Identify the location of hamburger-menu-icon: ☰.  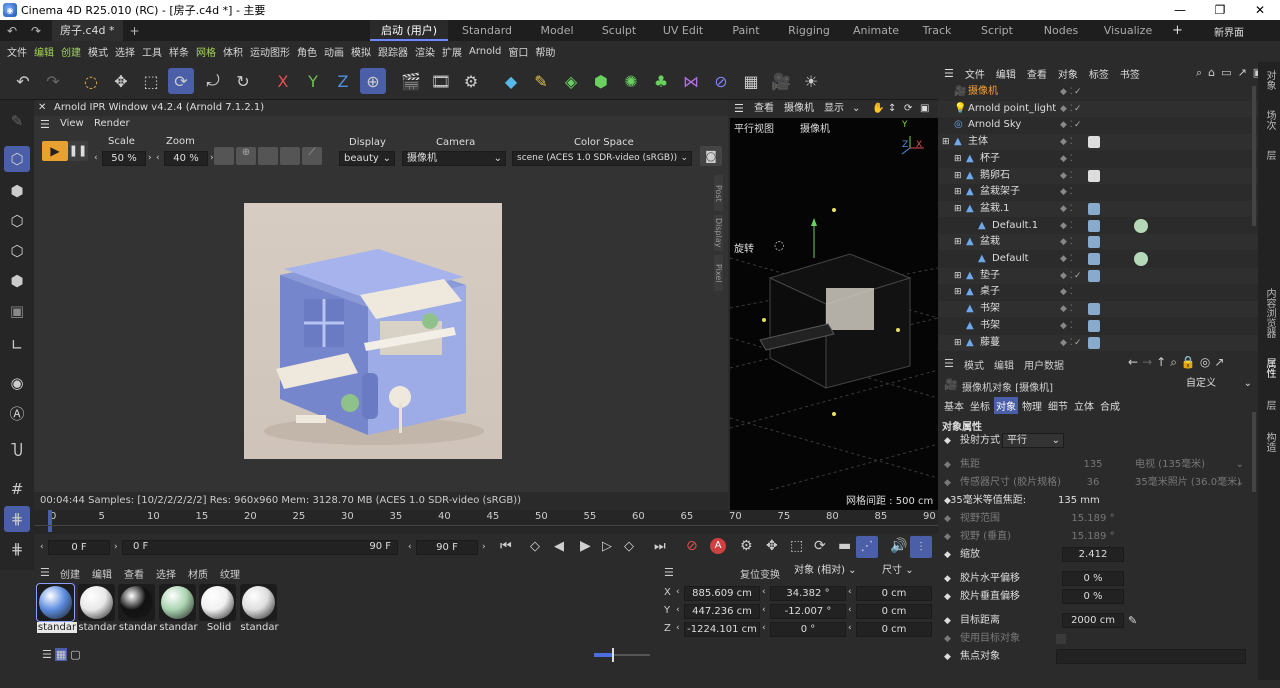
(45, 125).